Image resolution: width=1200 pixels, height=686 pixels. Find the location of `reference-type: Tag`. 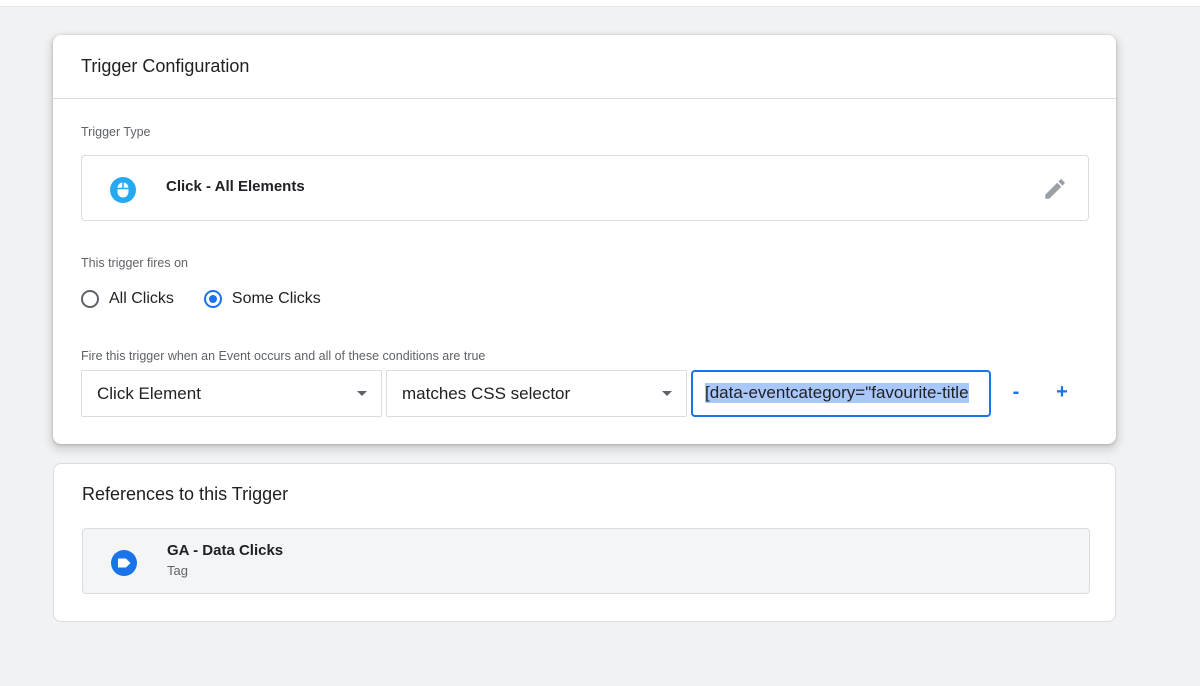

reference-type: Tag is located at coordinates (177, 570).